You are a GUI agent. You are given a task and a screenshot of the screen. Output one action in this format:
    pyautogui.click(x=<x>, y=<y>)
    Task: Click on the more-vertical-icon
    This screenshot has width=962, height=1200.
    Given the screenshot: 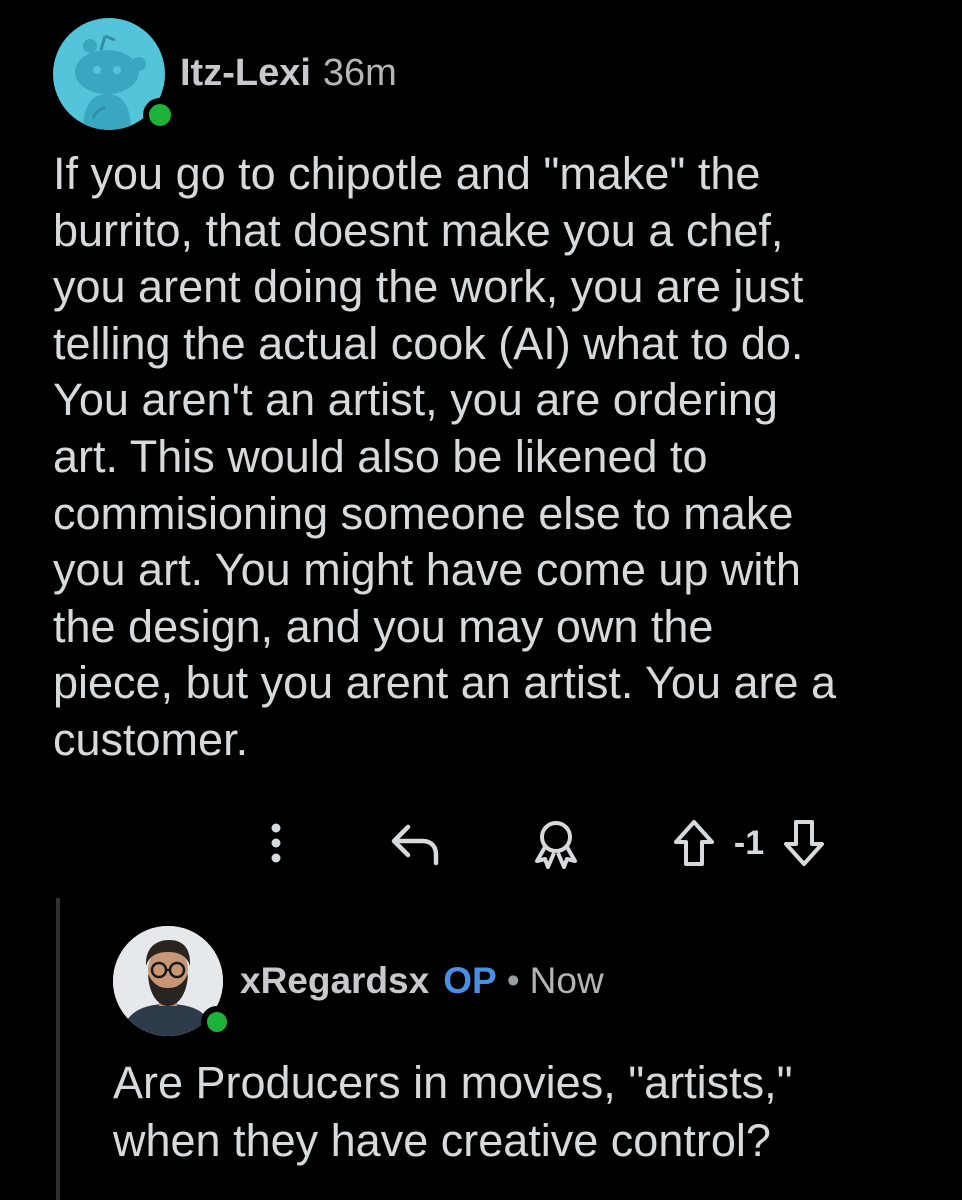 What is the action you would take?
    pyautogui.click(x=276, y=843)
    